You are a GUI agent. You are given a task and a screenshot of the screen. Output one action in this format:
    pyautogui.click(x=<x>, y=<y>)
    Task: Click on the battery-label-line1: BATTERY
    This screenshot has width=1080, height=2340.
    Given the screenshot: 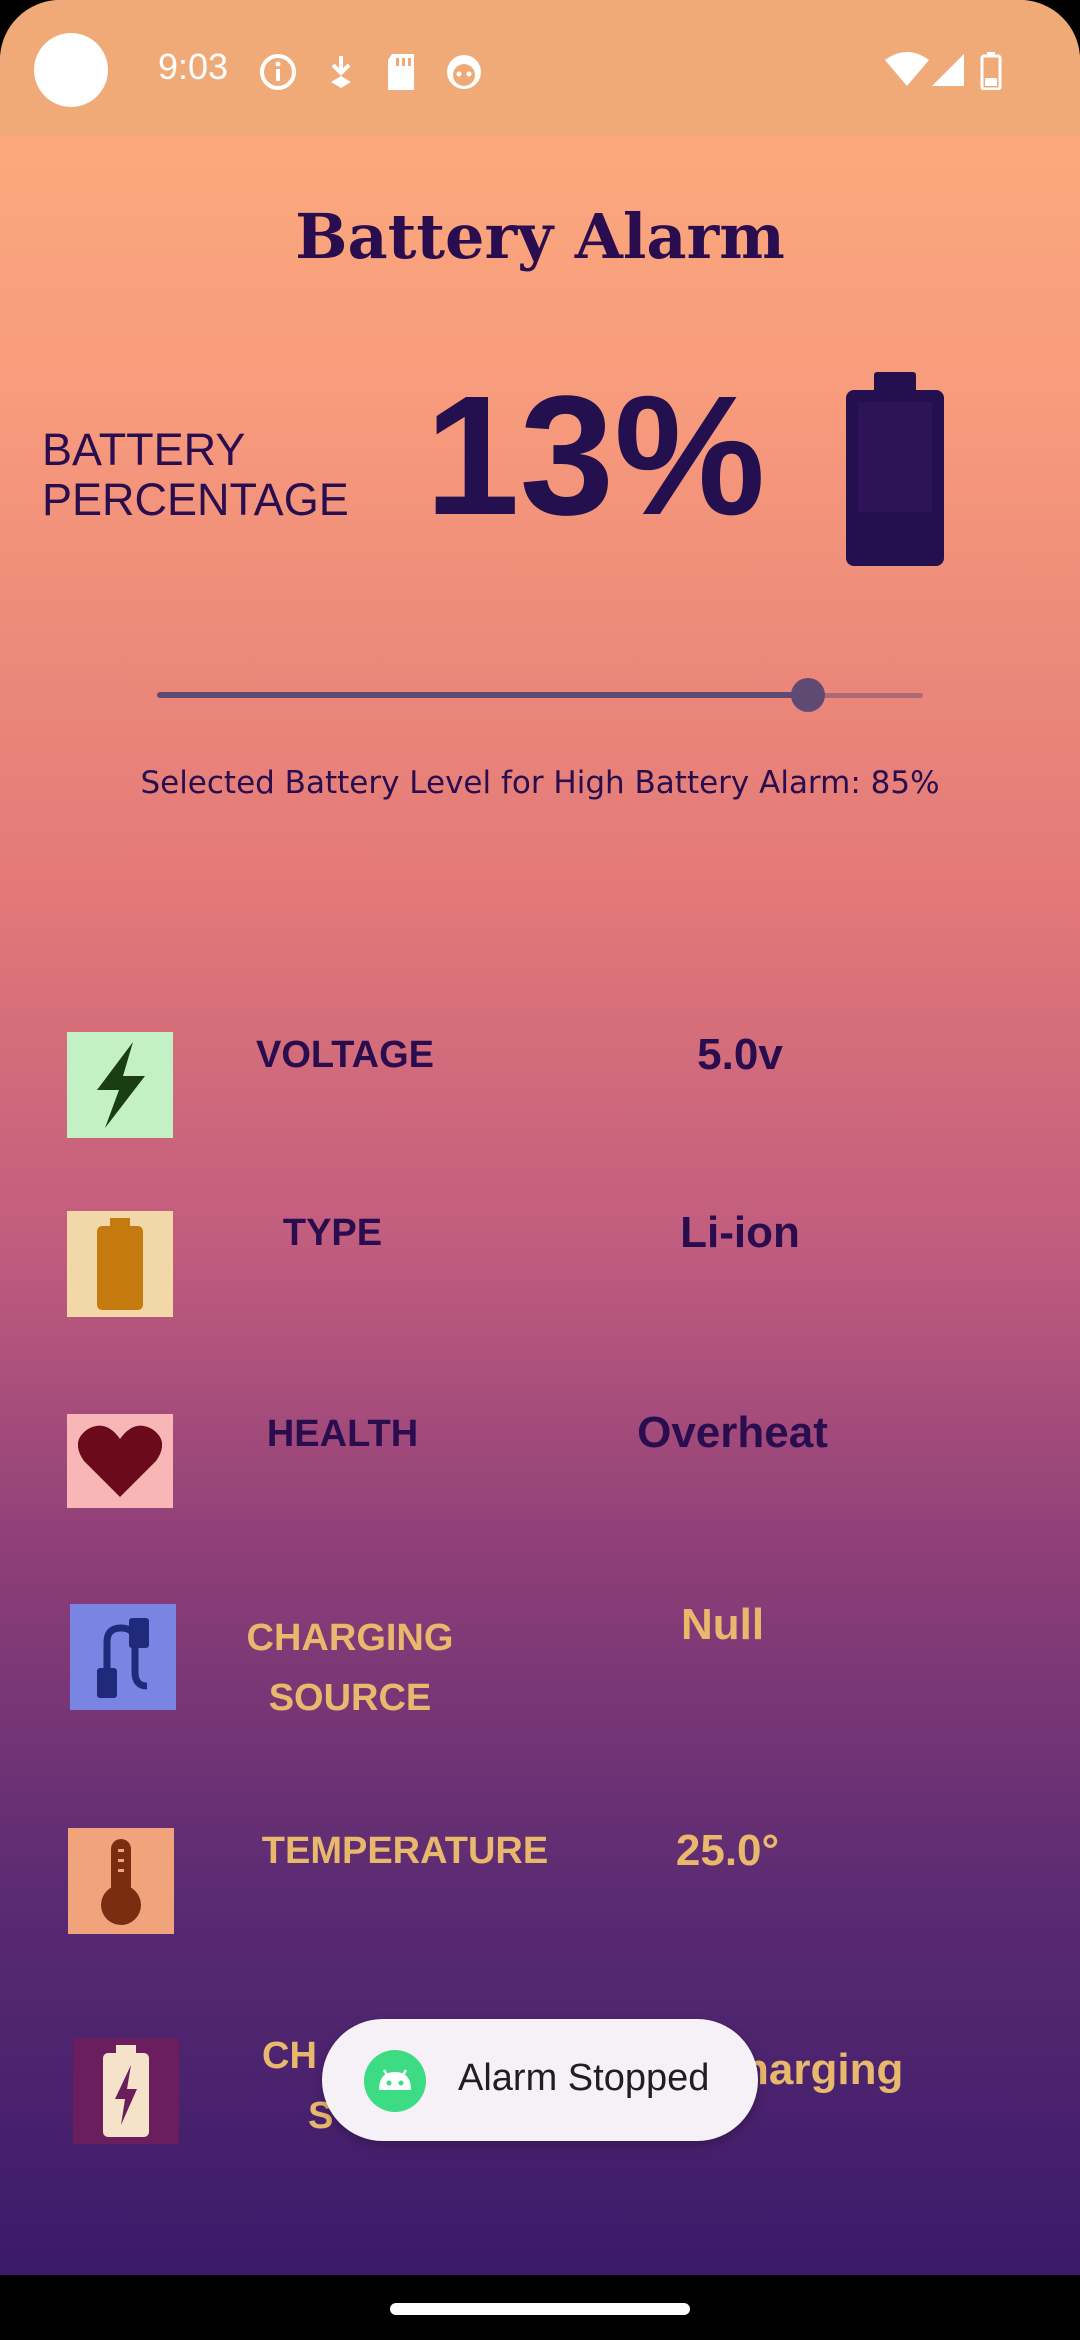 What is the action you would take?
    pyautogui.click(x=144, y=449)
    